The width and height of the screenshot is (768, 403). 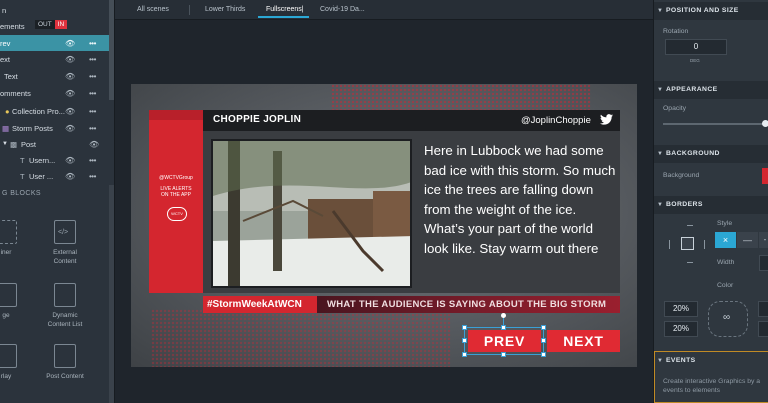 I want to click on block-image: ge, so click(x=13, y=301).